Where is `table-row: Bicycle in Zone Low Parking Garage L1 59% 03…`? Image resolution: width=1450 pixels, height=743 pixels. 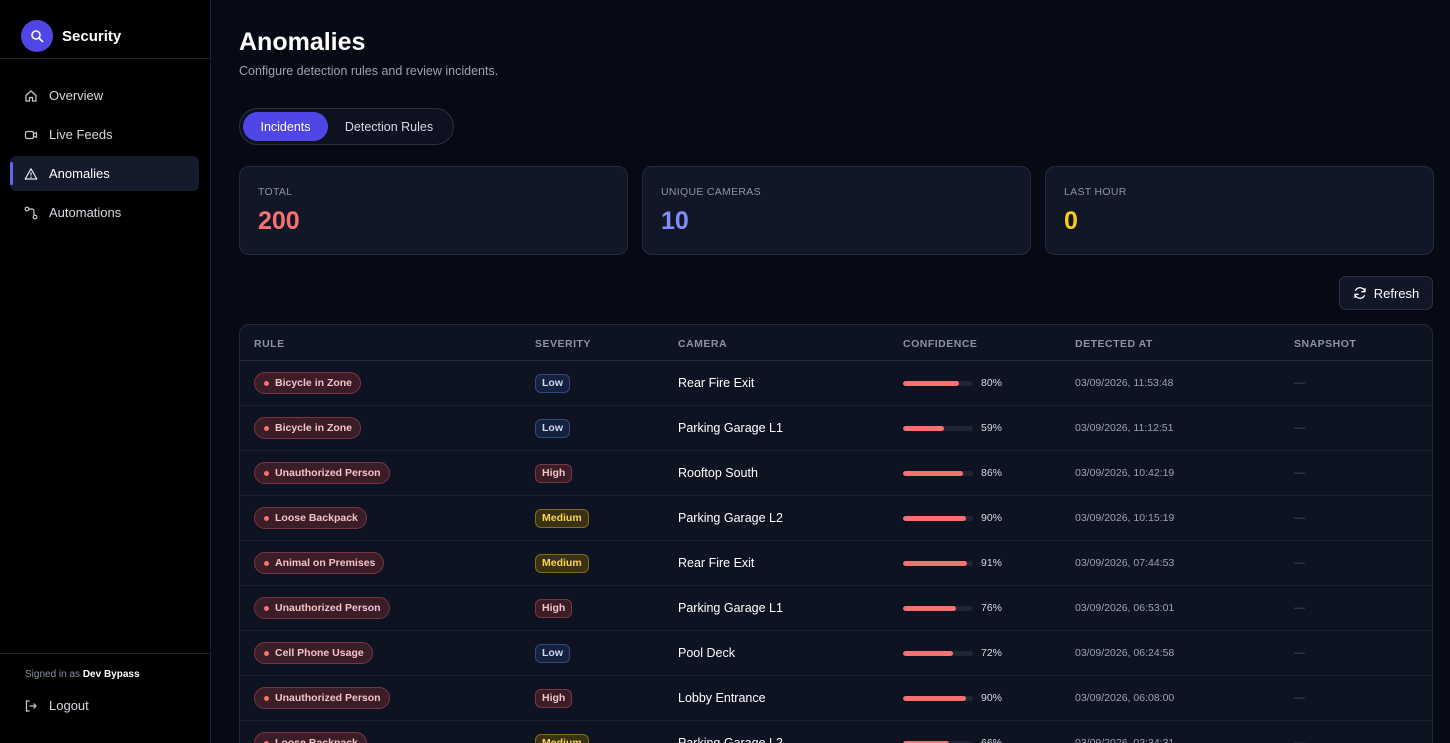
table-row: Bicycle in Zone Low Parking Garage L1 59% 03… is located at coordinates (836, 428).